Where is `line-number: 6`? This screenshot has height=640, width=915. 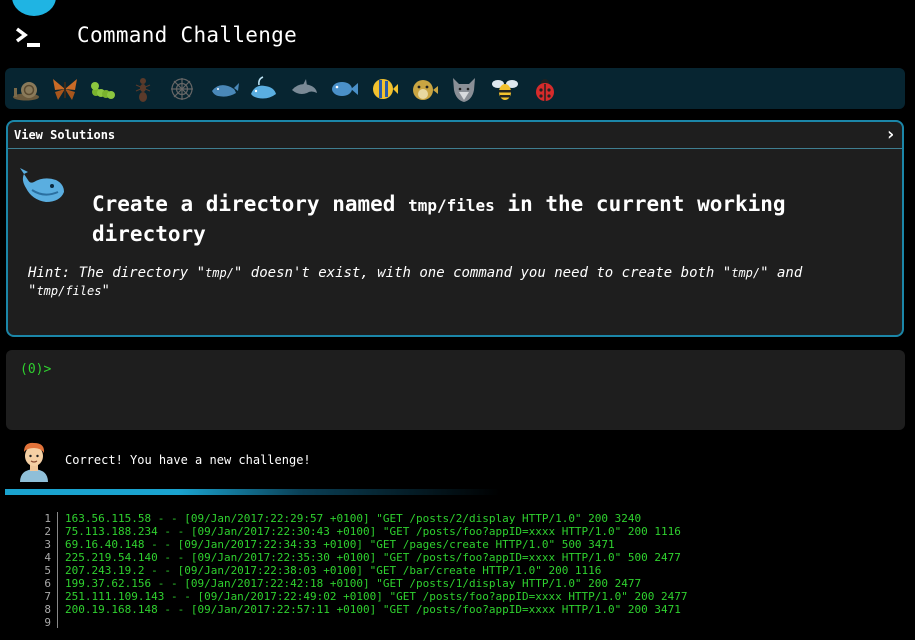 line-number: 6 is located at coordinates (47, 583).